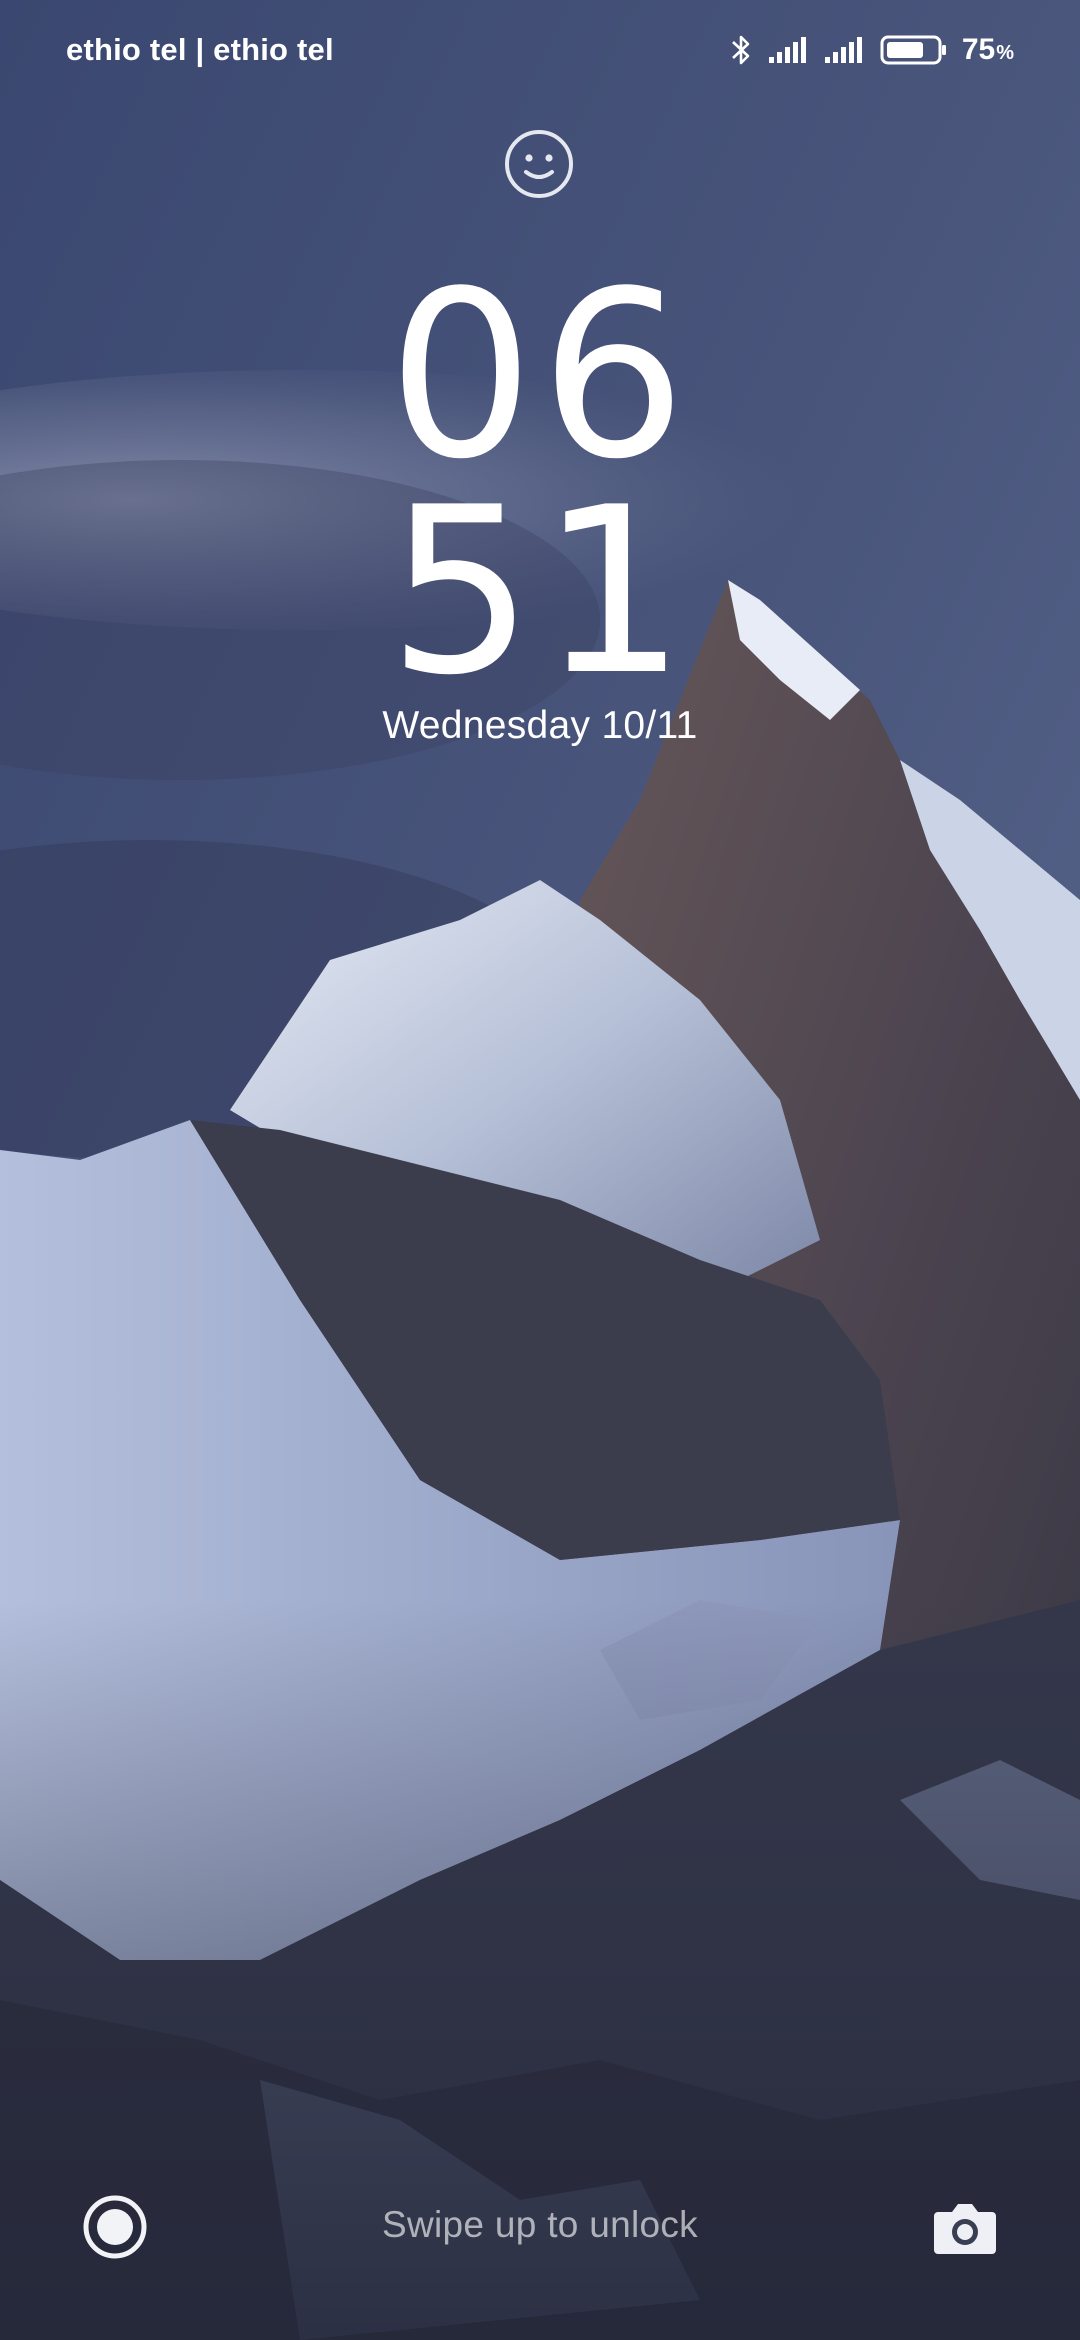 The image size is (1080, 2340). What do you see at coordinates (540, 2225) in the screenshot?
I see `swipe-to-unlock-hint: Swipe up to unlock` at bounding box center [540, 2225].